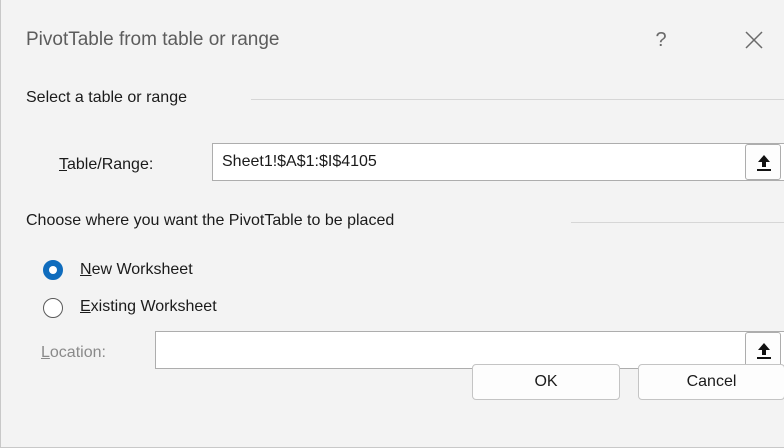 Image resolution: width=784 pixels, height=448 pixels. What do you see at coordinates (546, 382) in the screenshot?
I see `ok-button: OK` at bounding box center [546, 382].